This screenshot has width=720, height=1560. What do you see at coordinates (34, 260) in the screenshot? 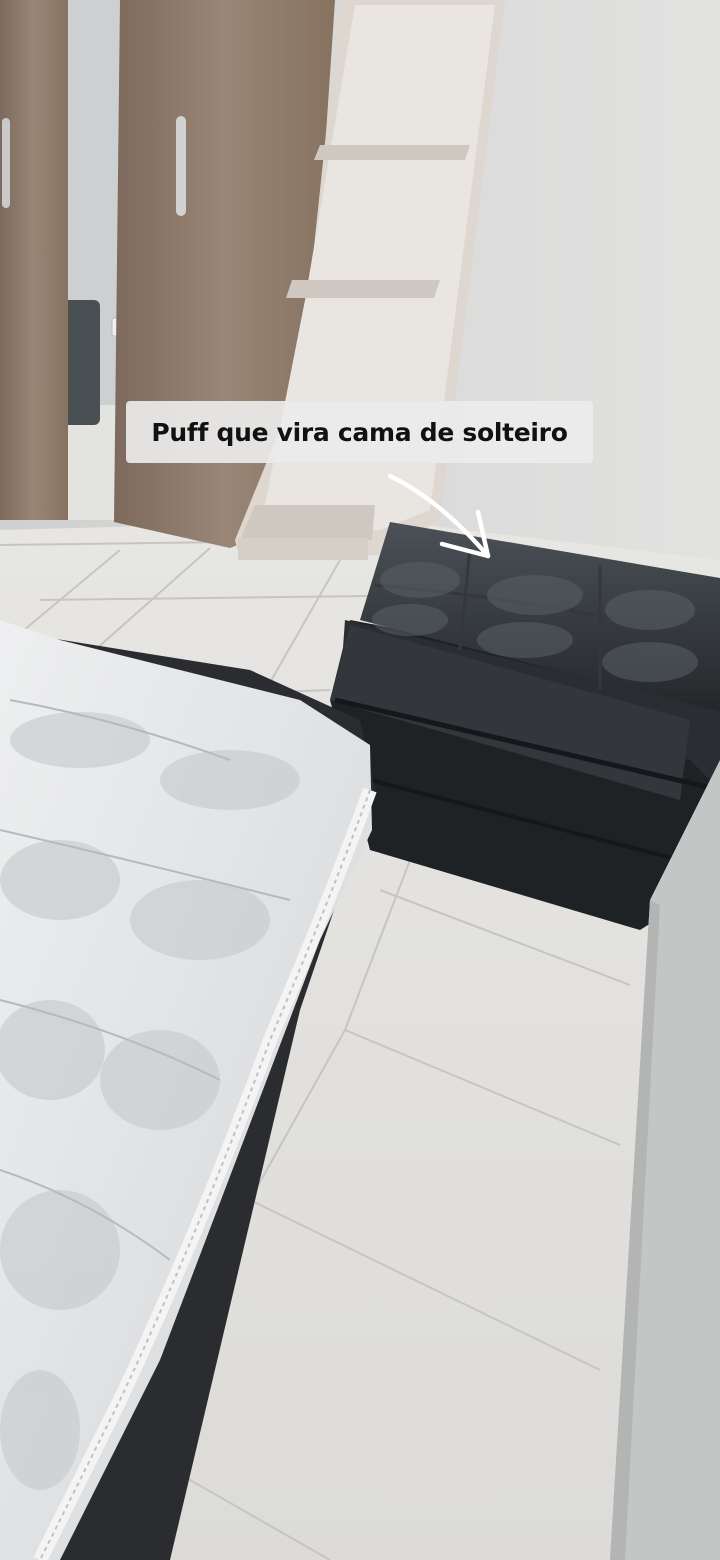
I see `wardrobe-left-door` at bounding box center [34, 260].